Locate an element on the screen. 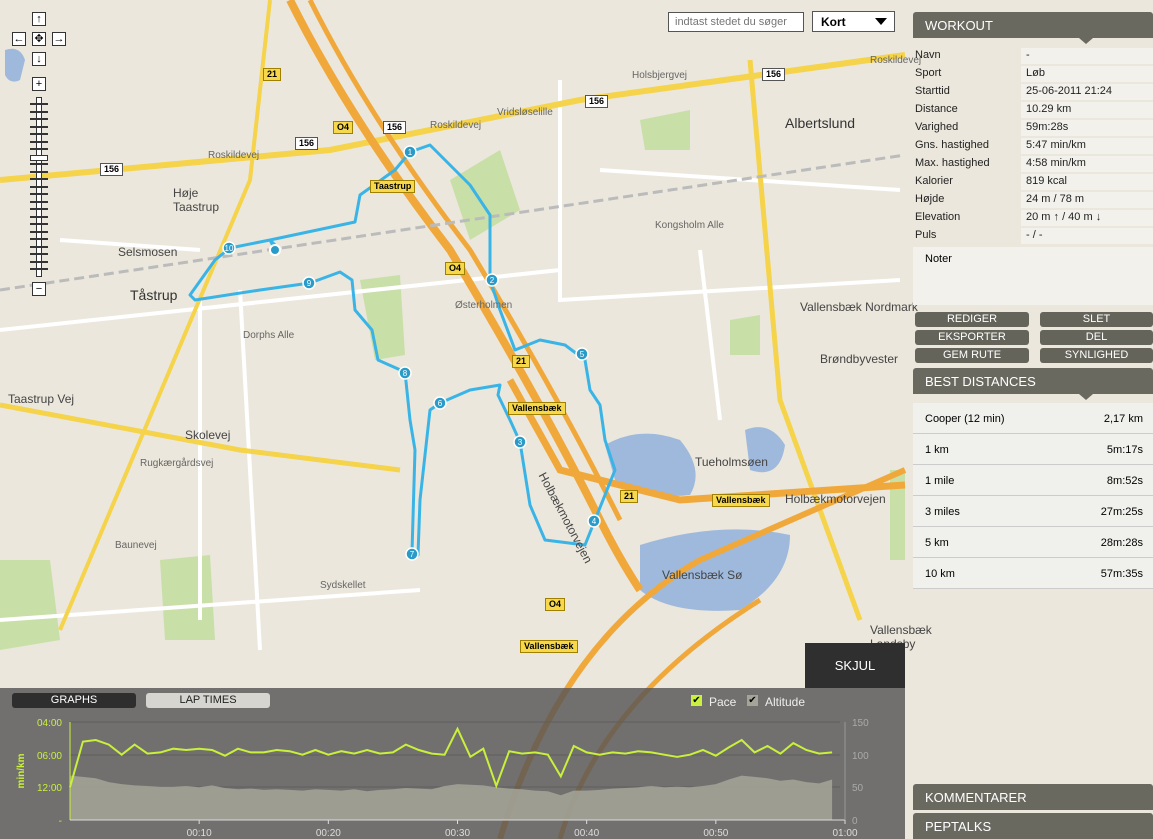 Image resolution: width=1153 pixels, height=839 pixels. map-place-label: Taastrup Vej is located at coordinates (41, 399).